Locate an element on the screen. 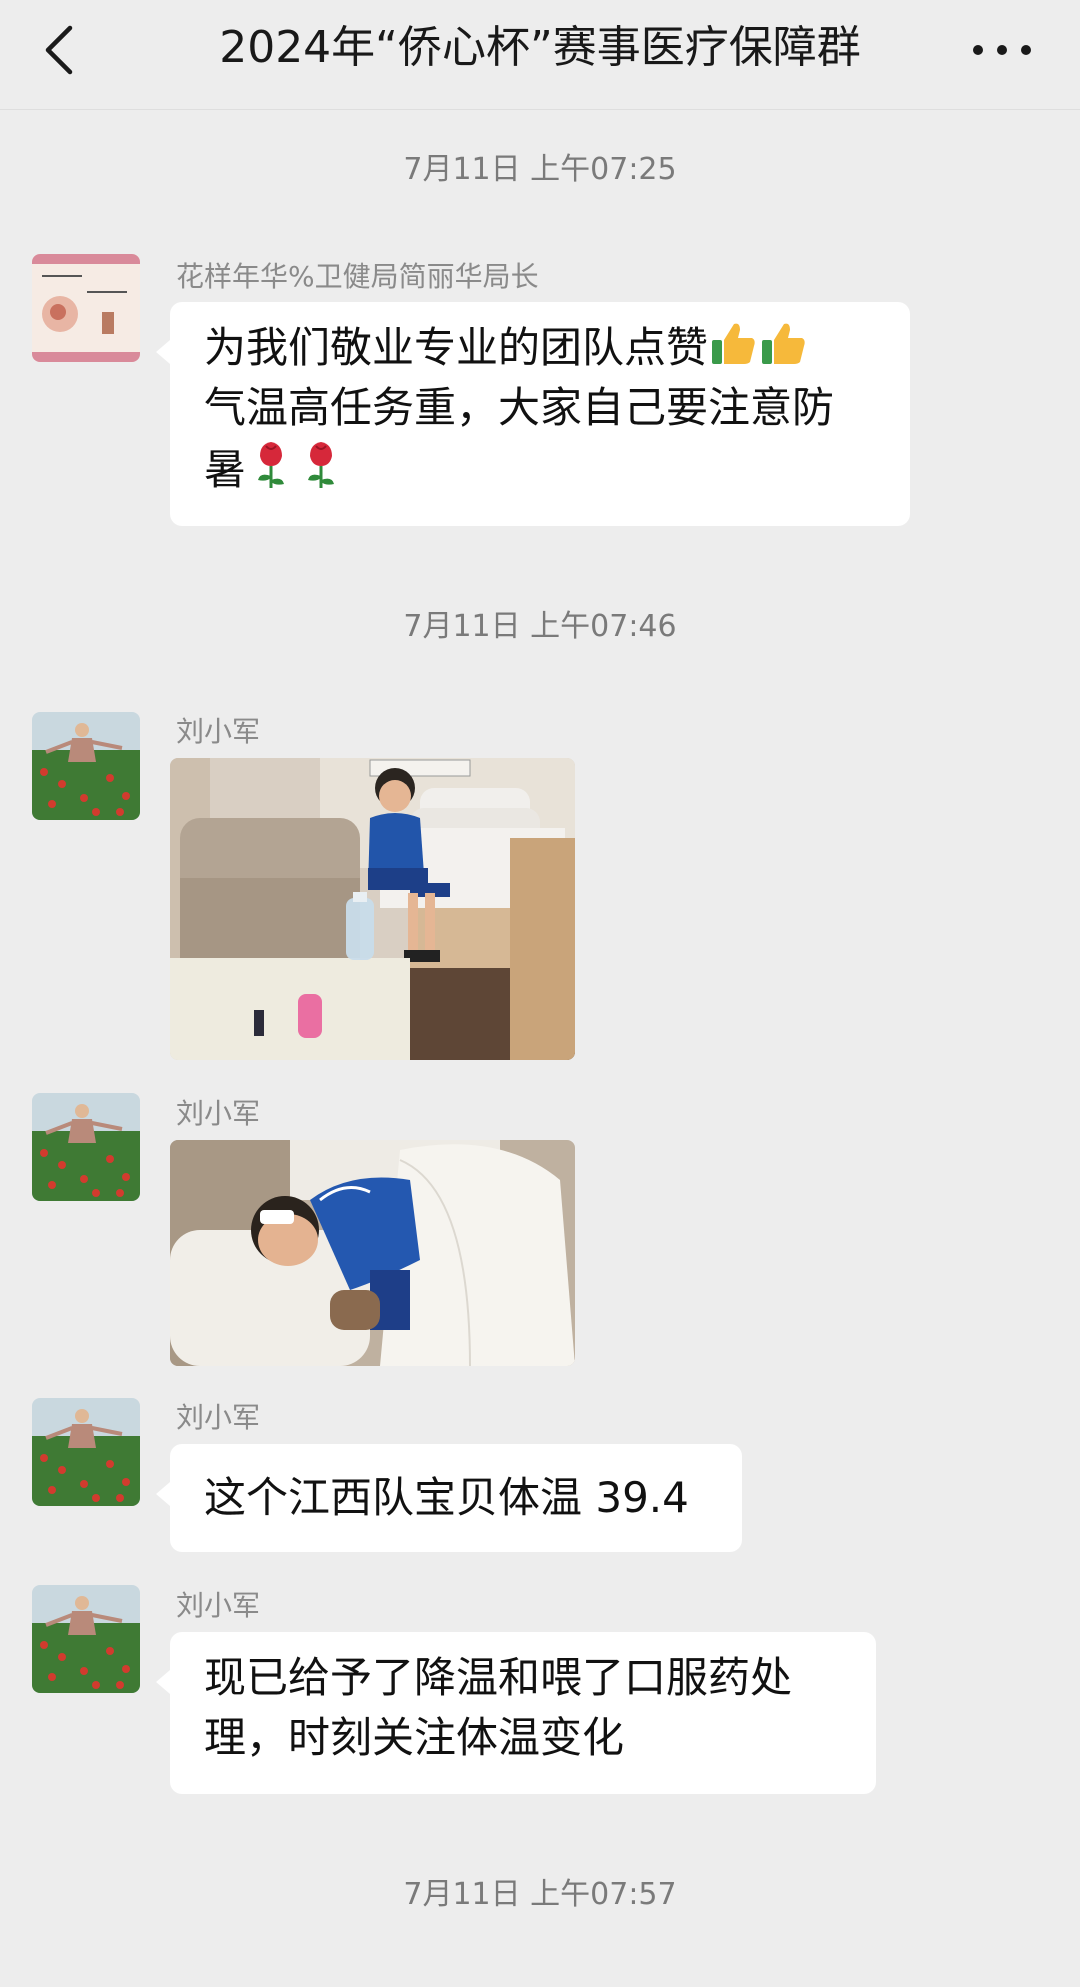  timestamp: 7月11日 上午07:46 is located at coordinates (540, 626).